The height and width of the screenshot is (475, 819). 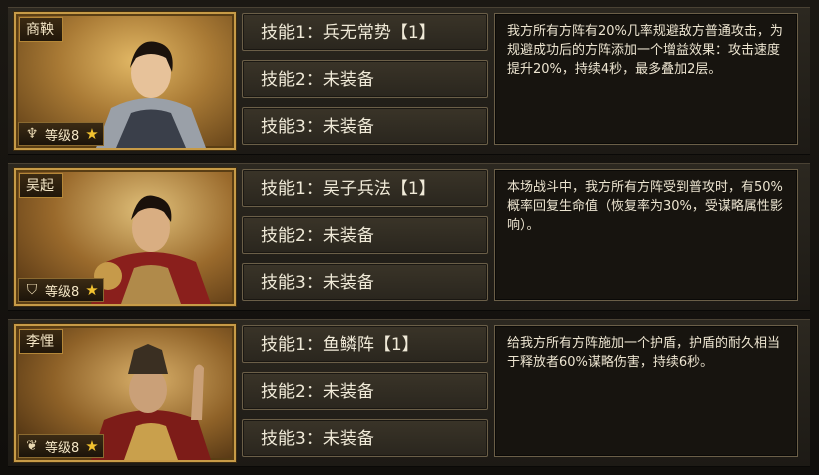 What do you see at coordinates (32, 446) in the screenshot?
I see `class-emblem-icon: ❦` at bounding box center [32, 446].